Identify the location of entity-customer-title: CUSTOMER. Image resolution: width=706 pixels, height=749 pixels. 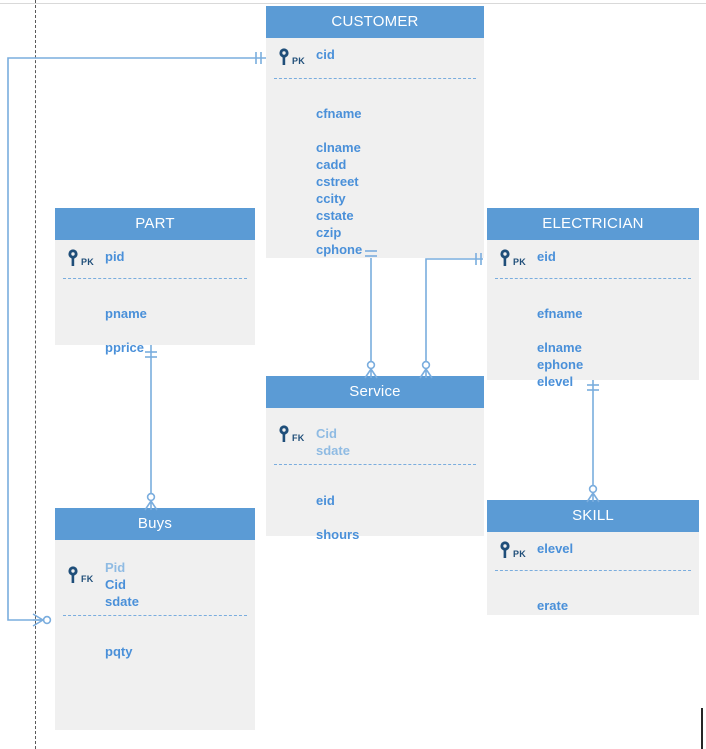
(375, 22).